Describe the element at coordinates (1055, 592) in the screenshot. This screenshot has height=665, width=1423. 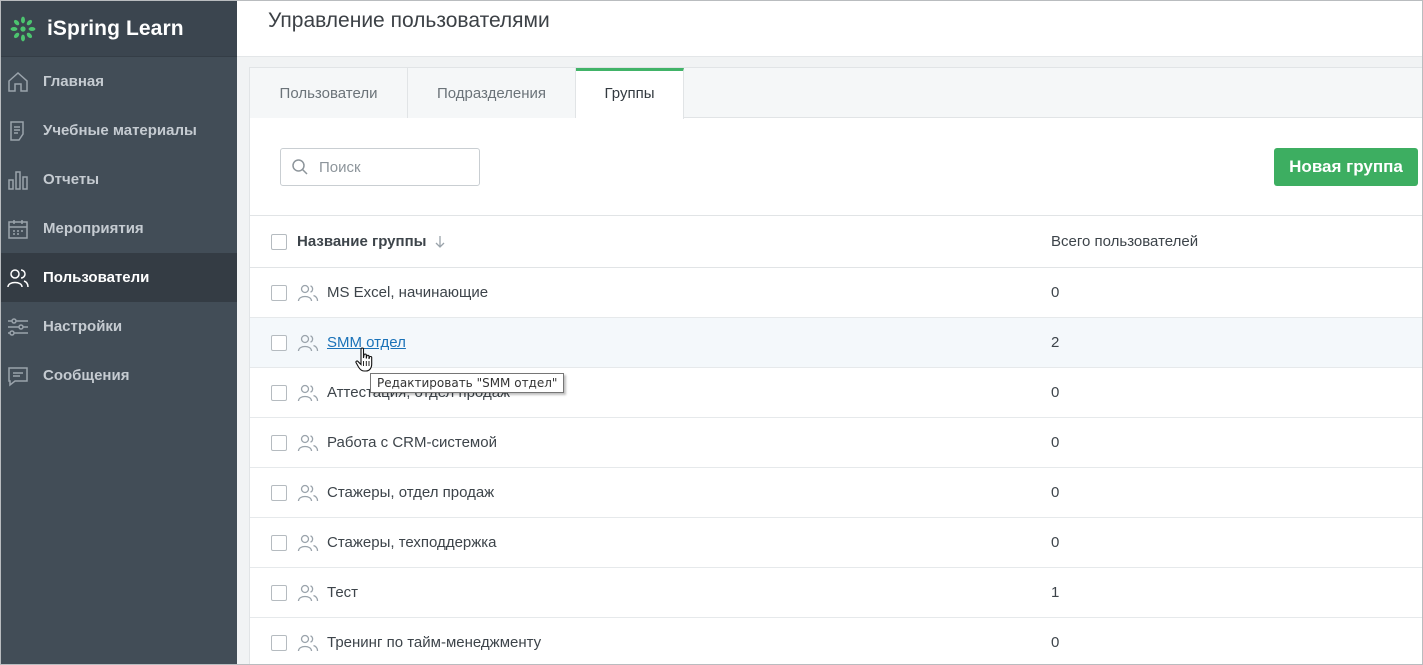
I see `user-count: 1` at that location.